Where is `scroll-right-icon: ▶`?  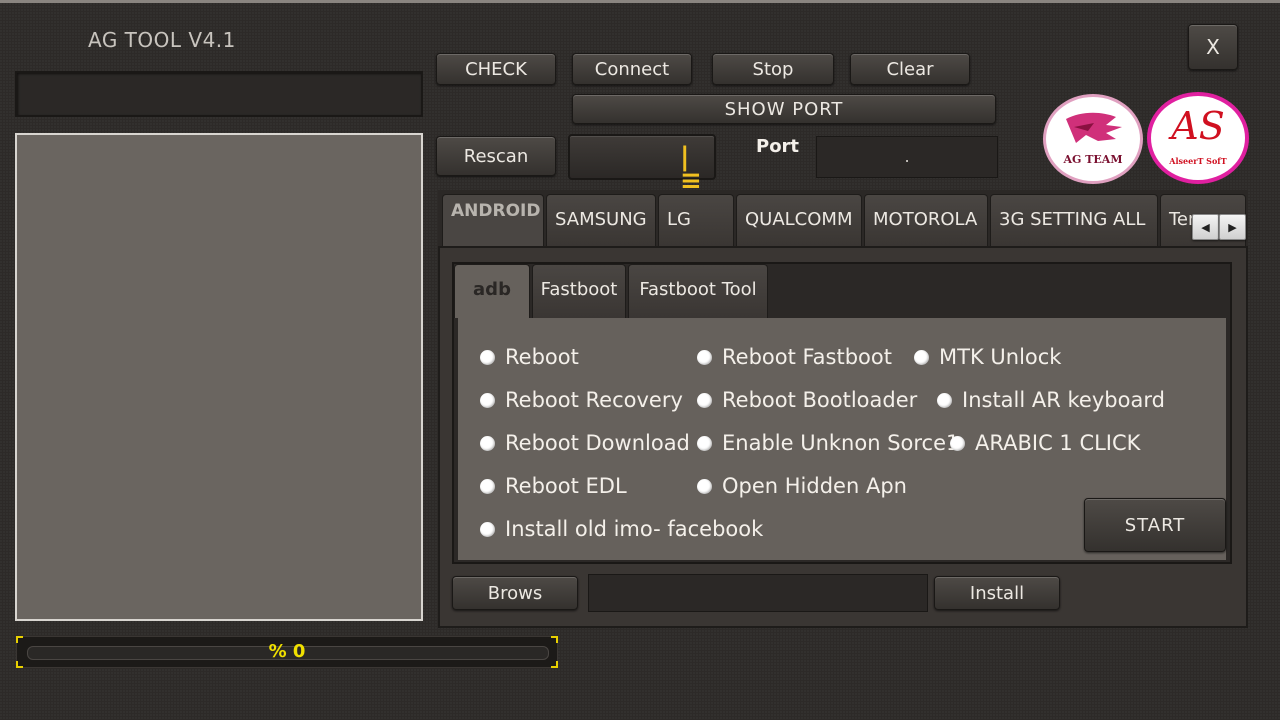
scroll-right-icon: ▶ is located at coordinates (1232, 227).